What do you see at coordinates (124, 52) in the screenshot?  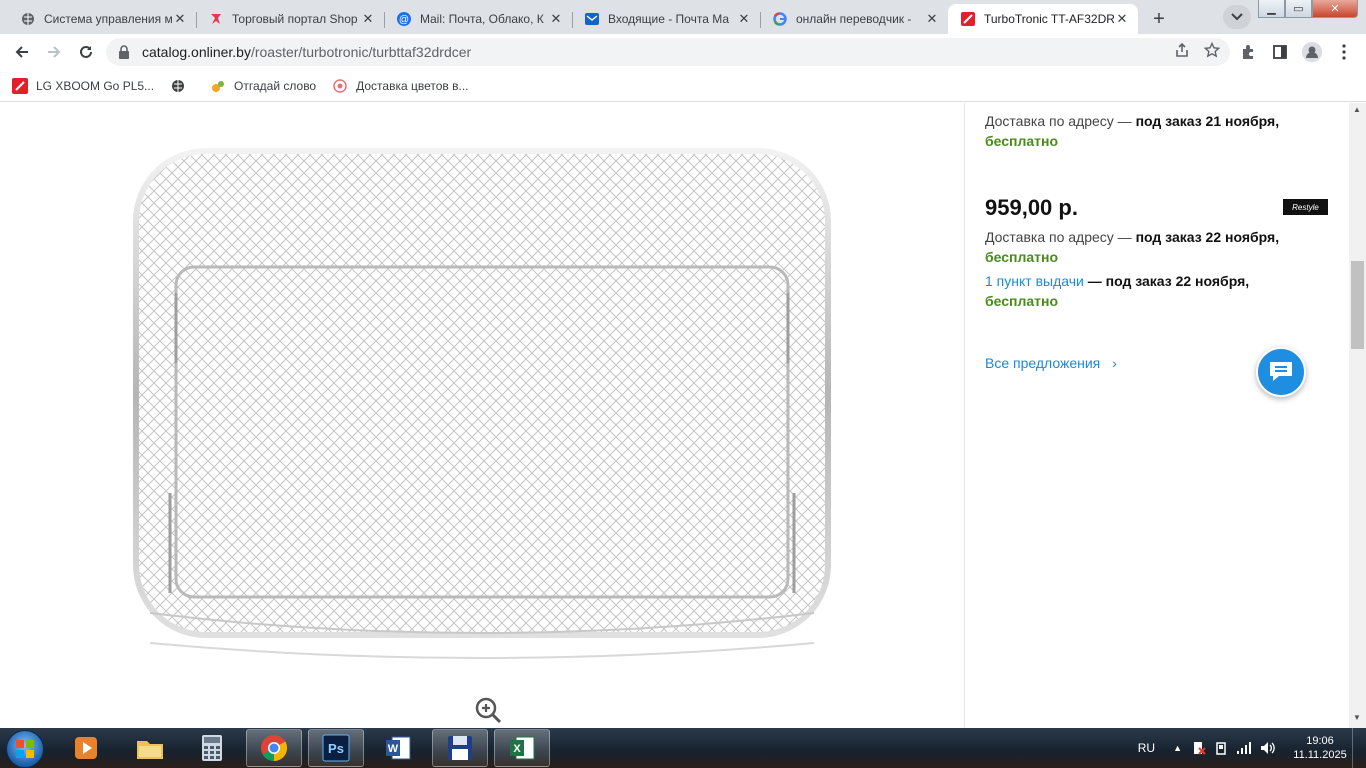 I see `lock-icon` at bounding box center [124, 52].